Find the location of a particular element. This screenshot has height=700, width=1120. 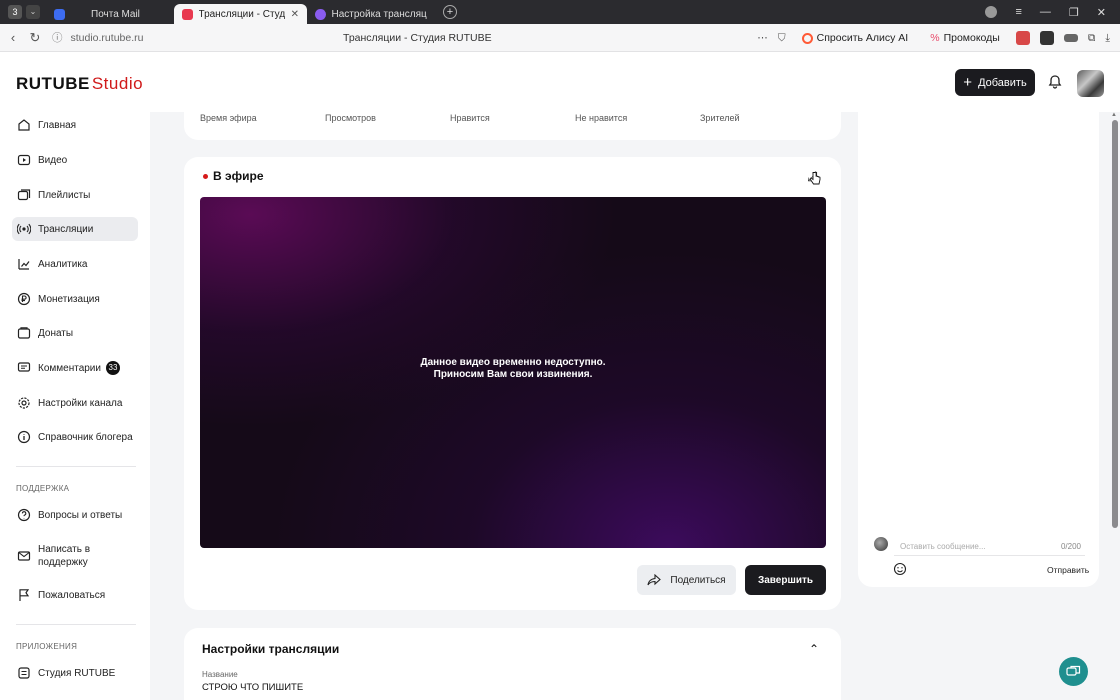

help-chat-button is located at coordinates (1073, 671).